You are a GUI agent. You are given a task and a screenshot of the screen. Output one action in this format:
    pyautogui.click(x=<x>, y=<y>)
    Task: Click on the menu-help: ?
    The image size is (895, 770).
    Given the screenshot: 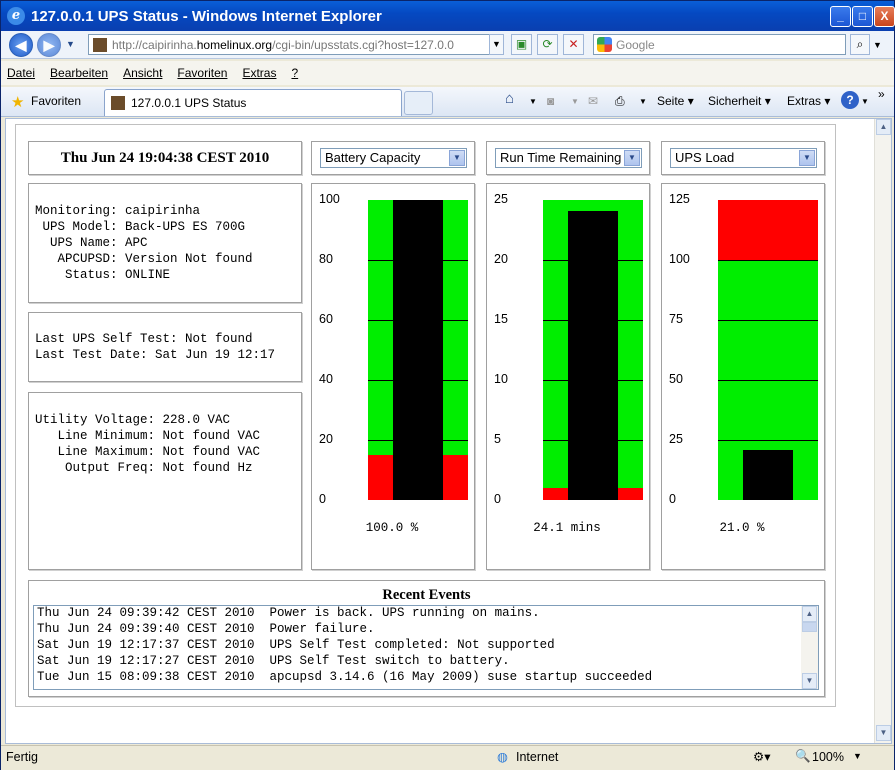 What is the action you would take?
    pyautogui.click(x=294, y=73)
    